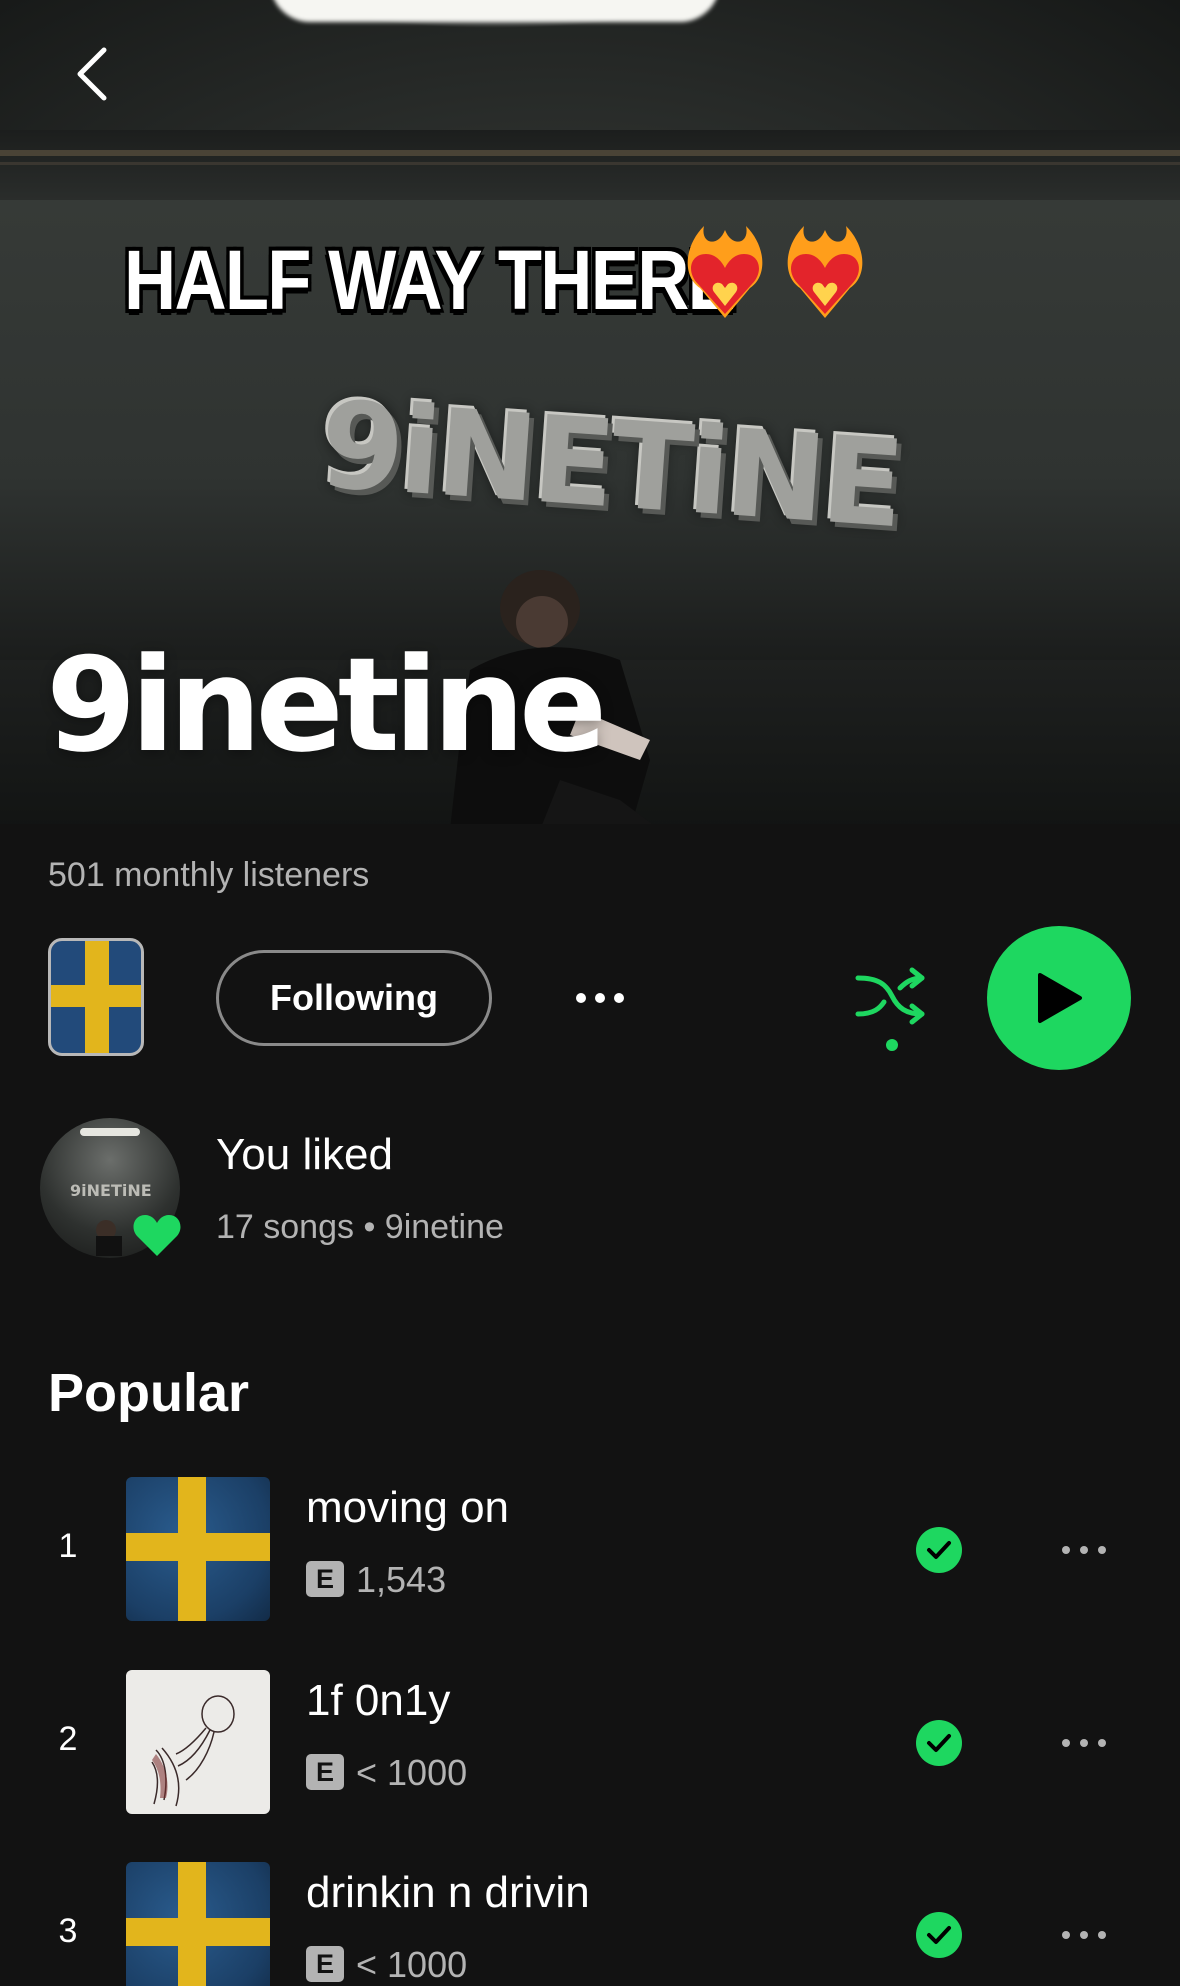  Describe the element at coordinates (360, 1227) in the screenshot. I see `liked-subtitle: 17 songs • 9inetine` at that location.